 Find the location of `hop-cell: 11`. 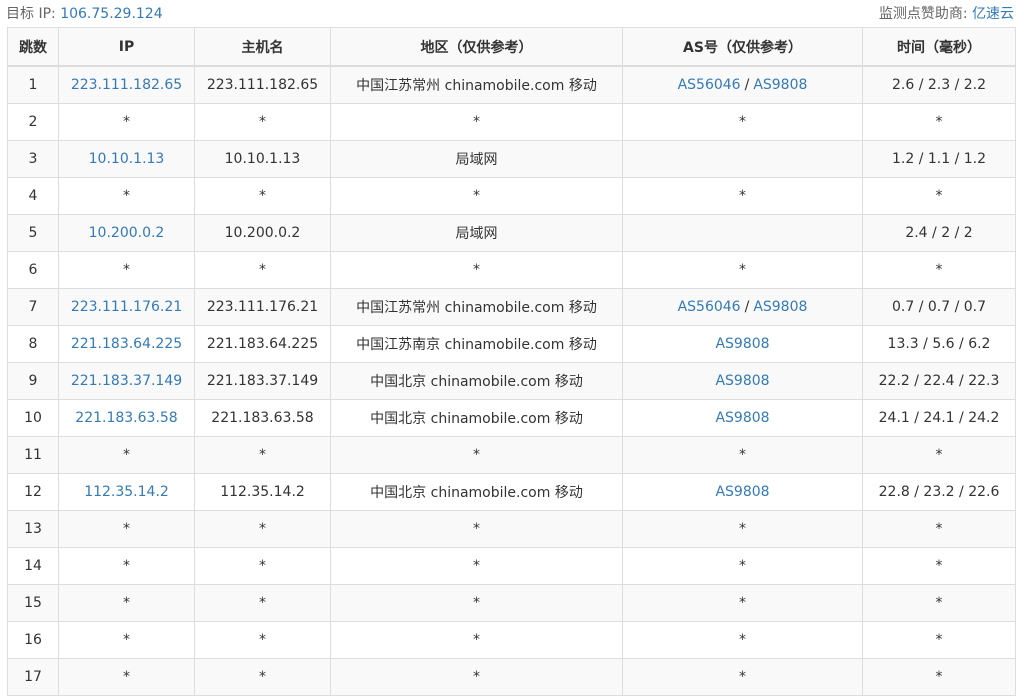

hop-cell: 11 is located at coordinates (33, 455).